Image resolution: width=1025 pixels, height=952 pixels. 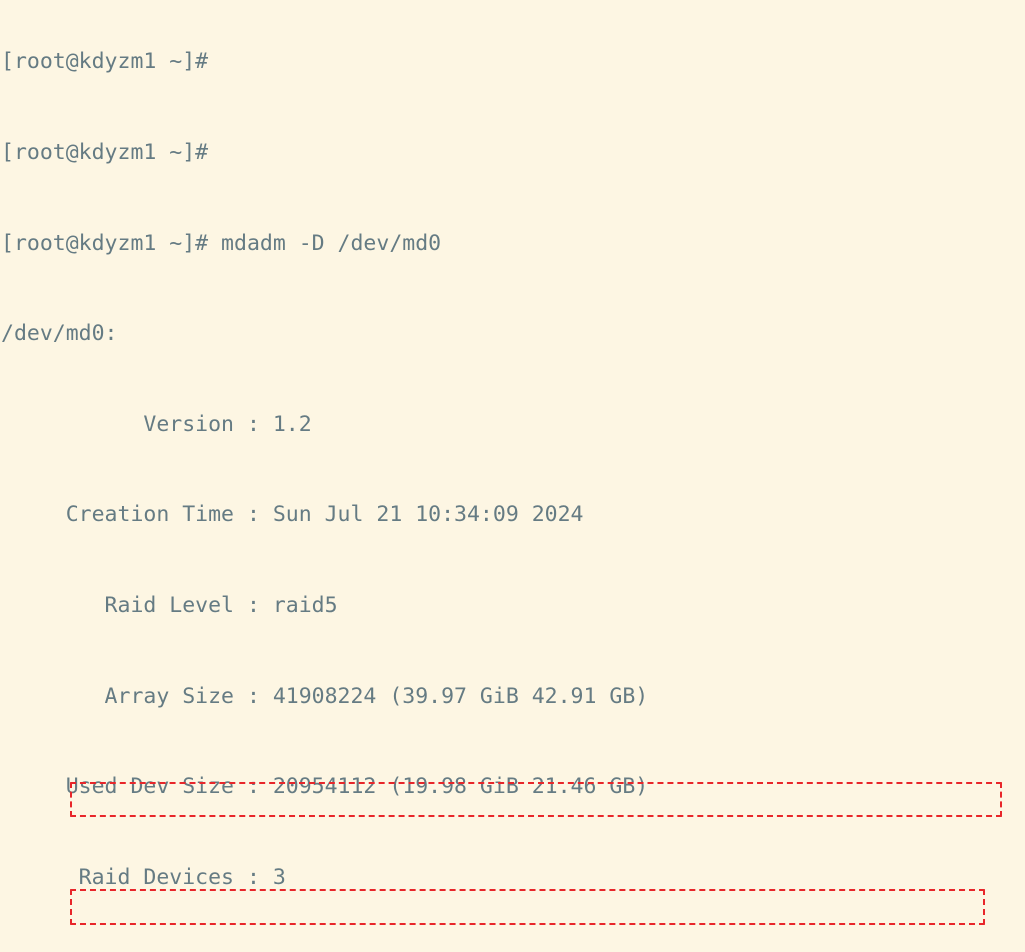 I want to click on command-line: [root@kdyzm1 ~]# mdadm -D /dev/md0, so click(x=221, y=243).